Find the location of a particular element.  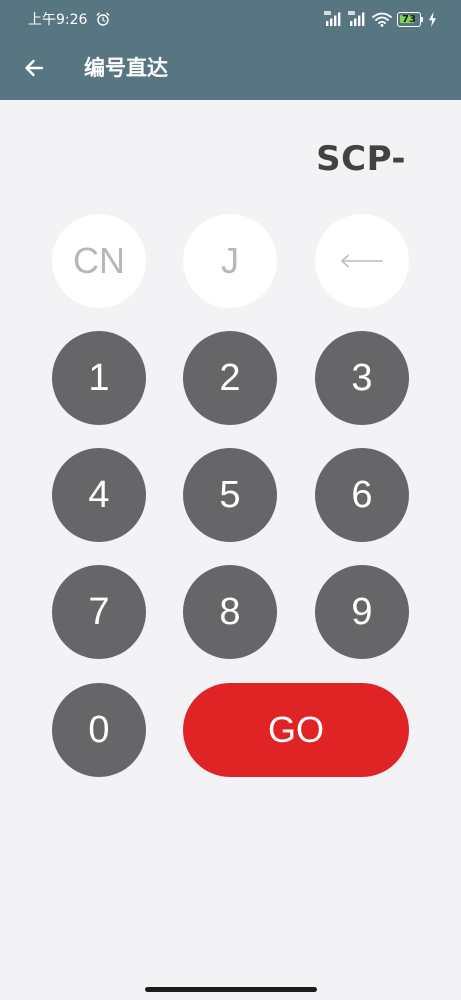

go-button-label: GO is located at coordinates (295, 729).